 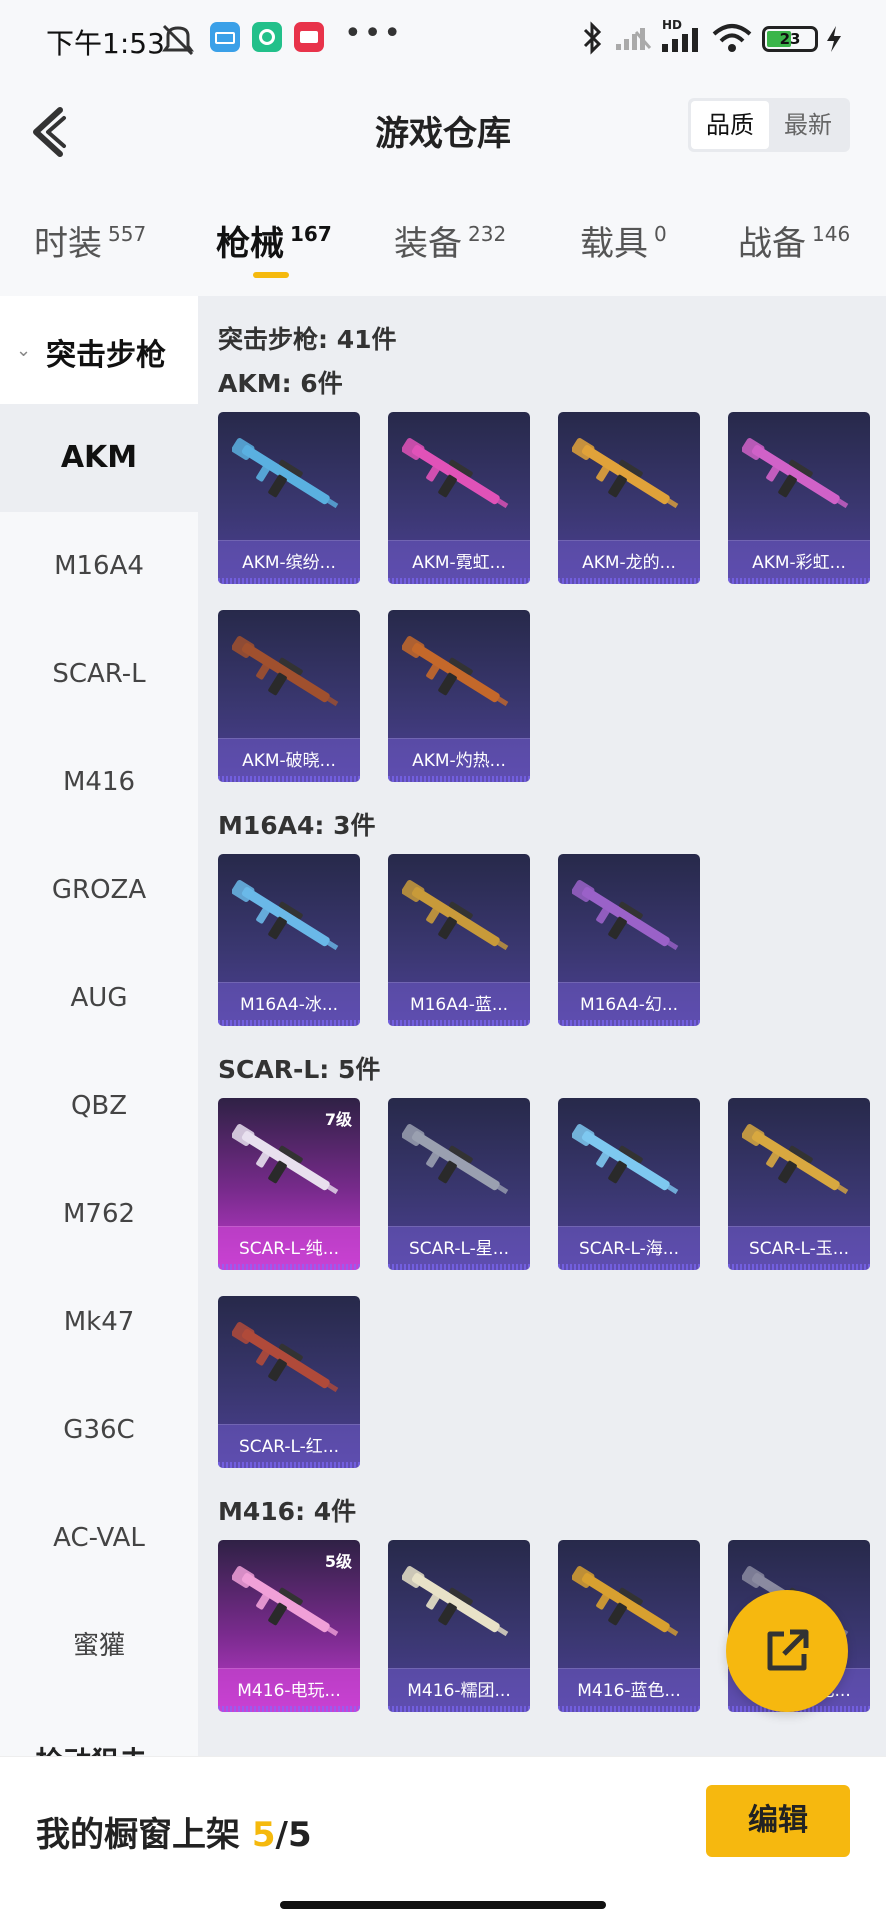 What do you see at coordinates (297, 825) in the screenshot?
I see `section-title: M16A4: 3件` at bounding box center [297, 825].